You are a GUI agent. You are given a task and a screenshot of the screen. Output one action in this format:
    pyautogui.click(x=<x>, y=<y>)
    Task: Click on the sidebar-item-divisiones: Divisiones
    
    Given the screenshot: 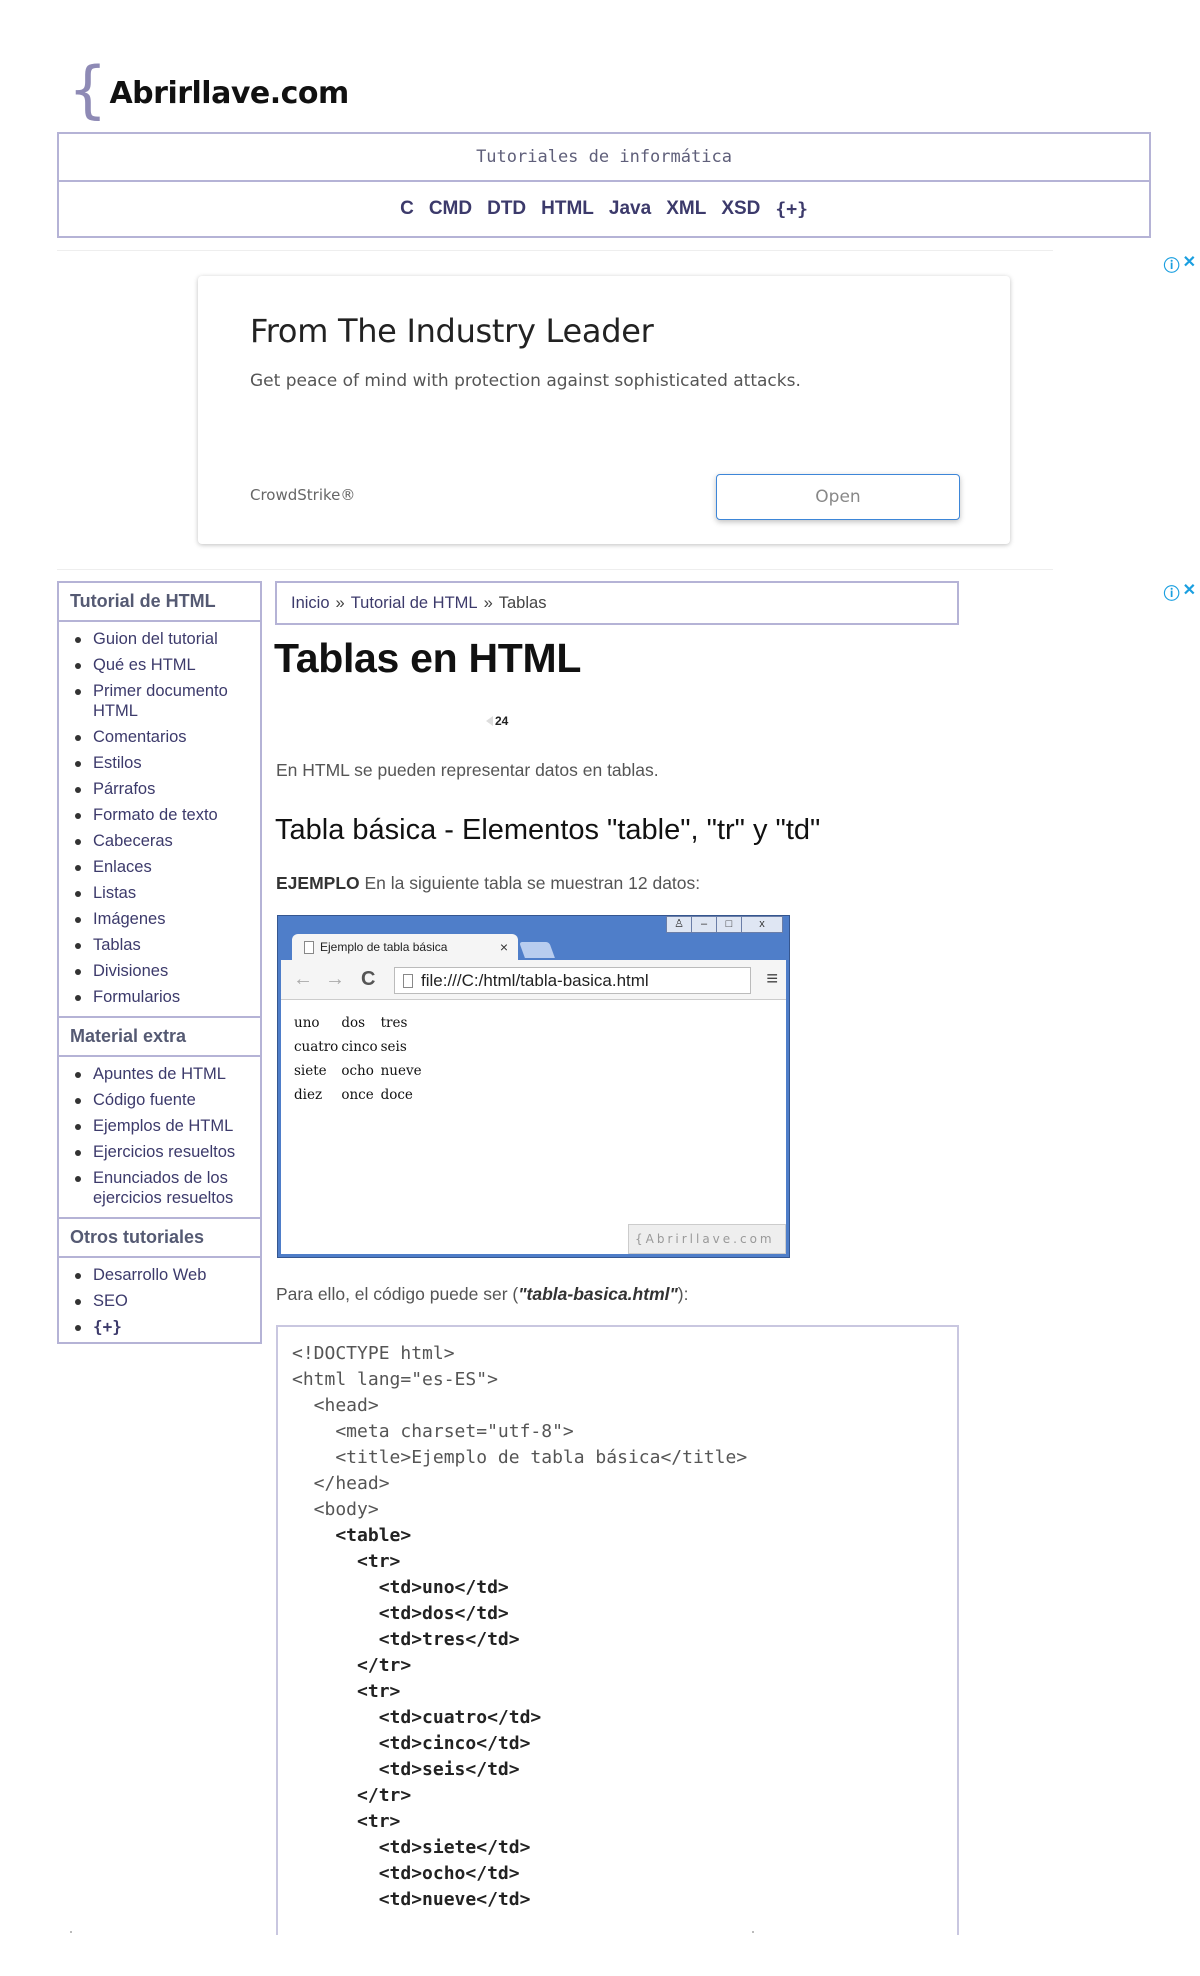 What is the action you would take?
    pyautogui.click(x=163, y=971)
    